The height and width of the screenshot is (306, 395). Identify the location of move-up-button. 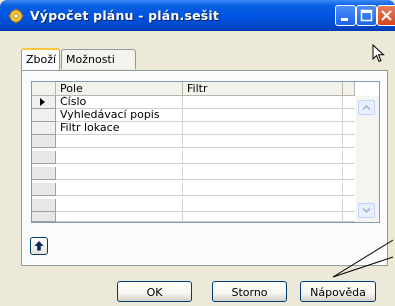
(39, 246).